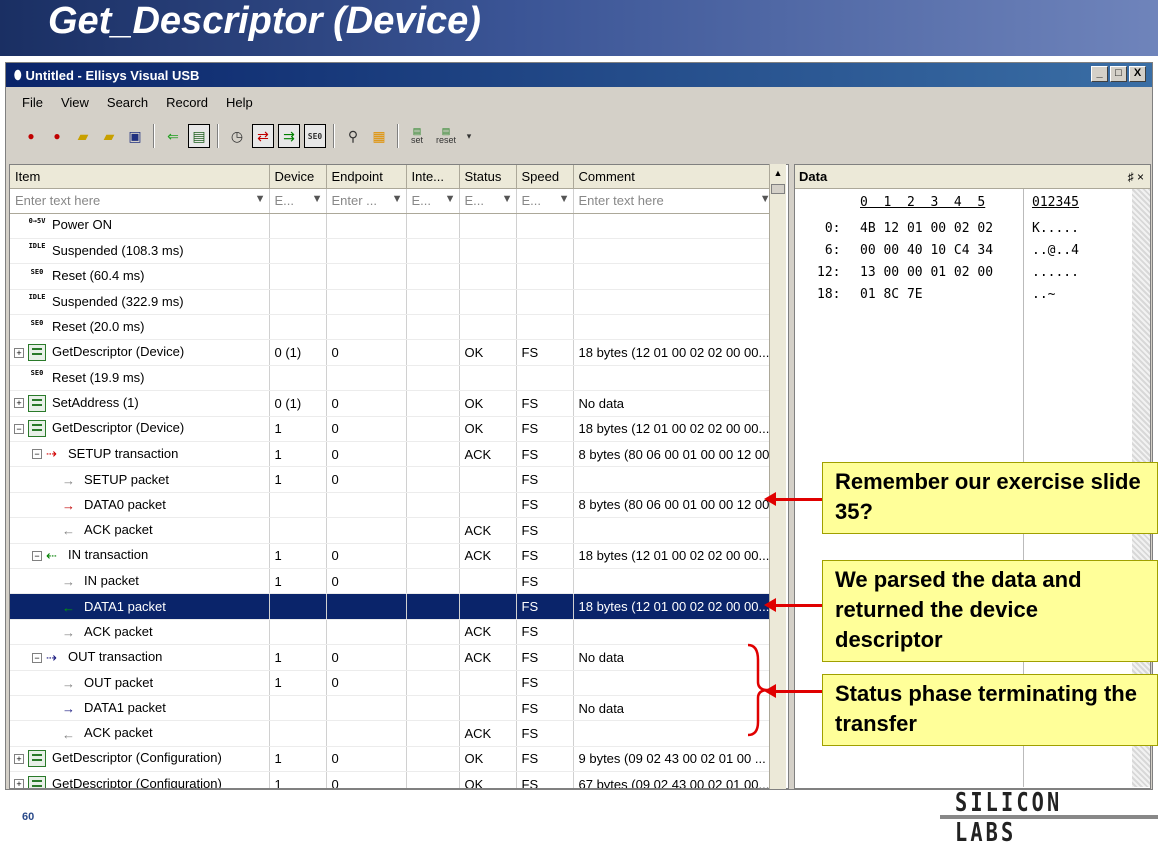 This screenshot has height=848, width=1158. What do you see at coordinates (140, 683) in the screenshot?
I see `cell-item: → OUT packet` at bounding box center [140, 683].